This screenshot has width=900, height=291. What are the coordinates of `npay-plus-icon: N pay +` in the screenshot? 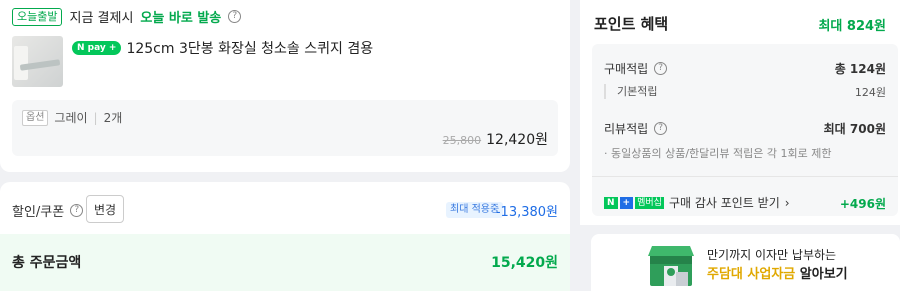 It's located at (97, 48).